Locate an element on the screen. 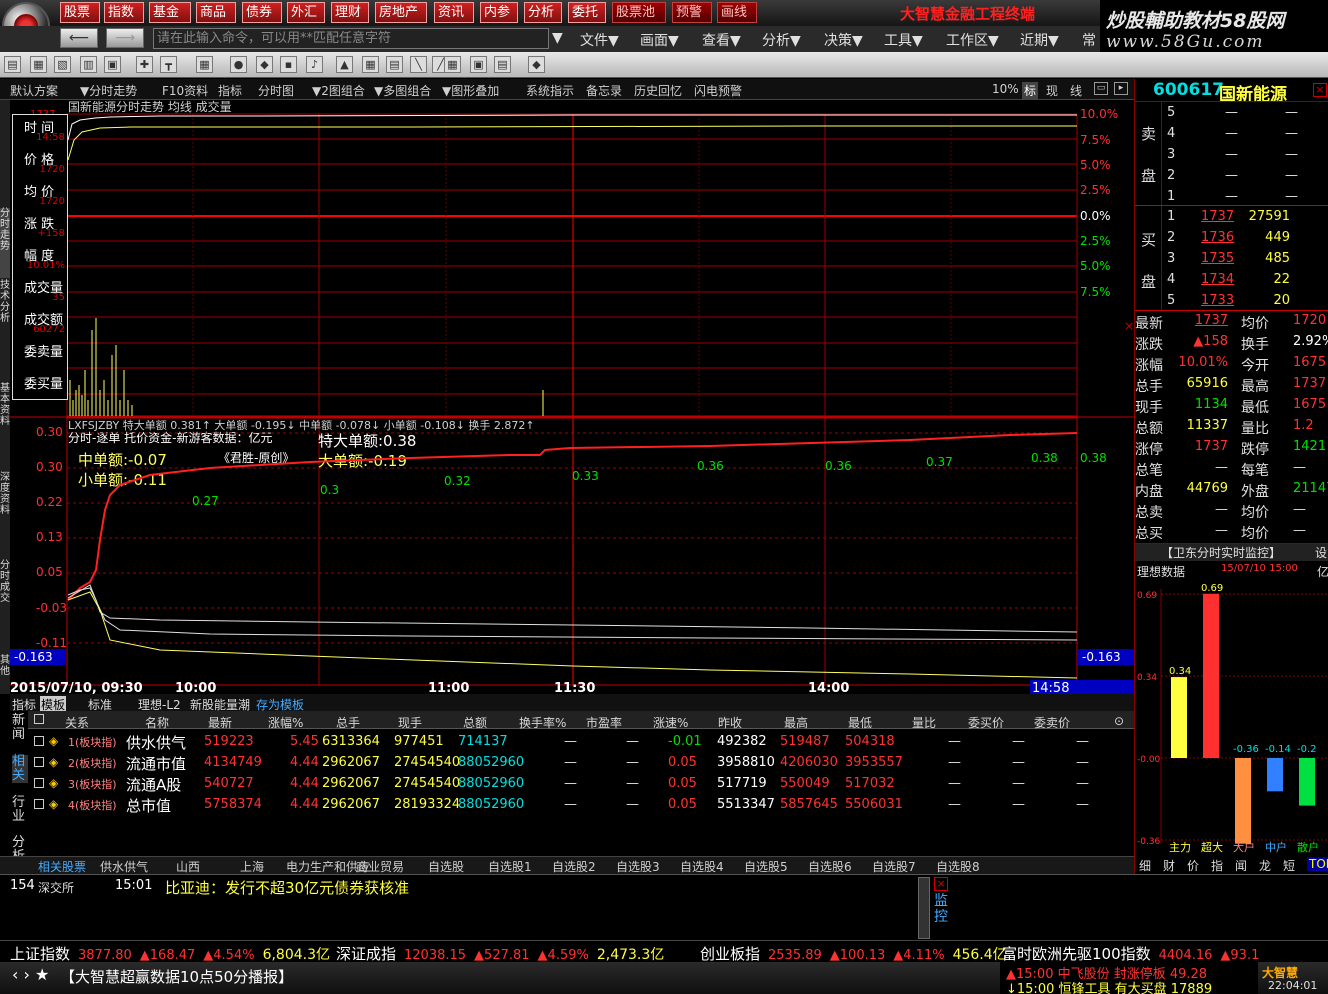  buy-price: 1735 is located at coordinates (1217, 258).